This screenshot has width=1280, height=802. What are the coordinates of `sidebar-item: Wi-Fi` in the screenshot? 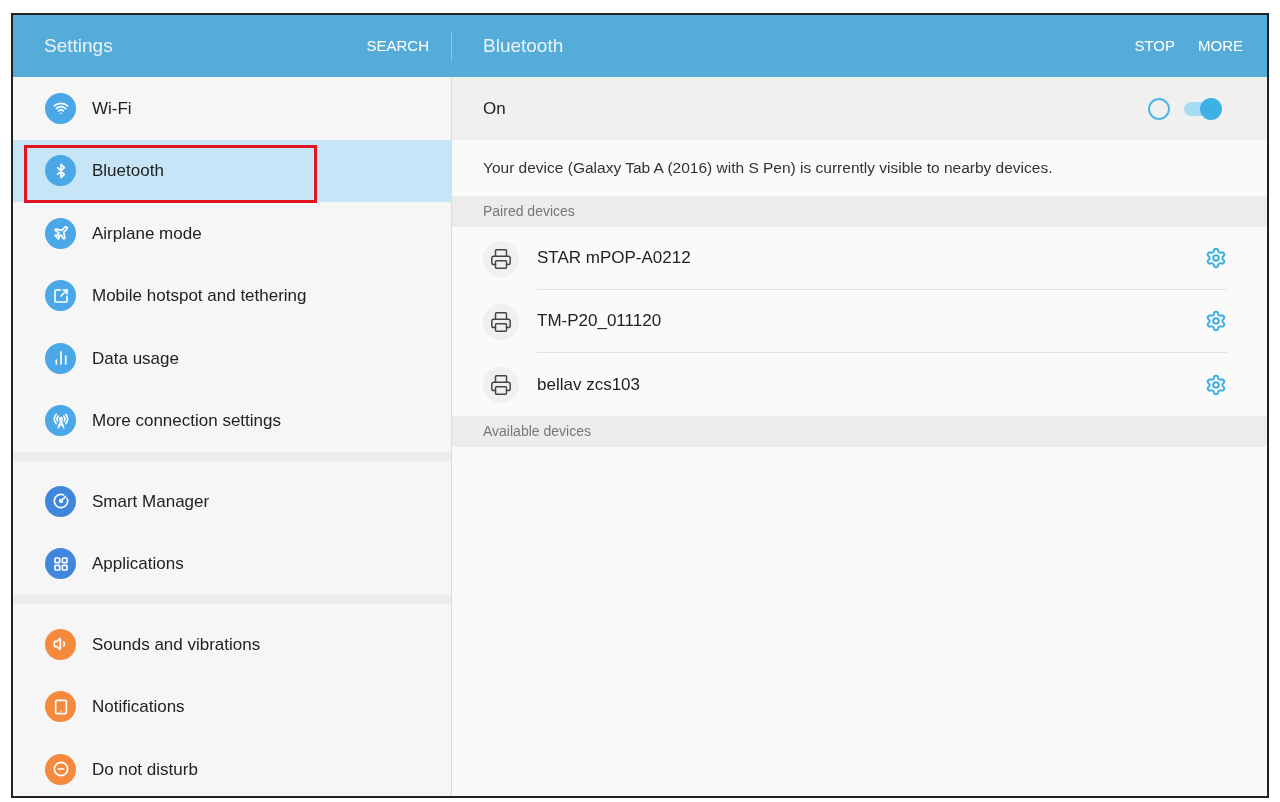 It's located at (232, 108).